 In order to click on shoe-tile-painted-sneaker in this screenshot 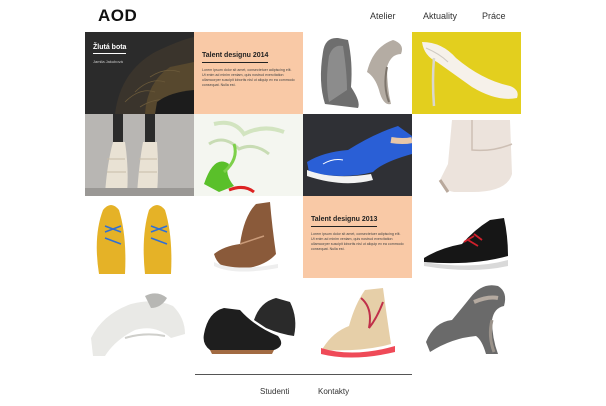, I will do `click(357, 319)`.